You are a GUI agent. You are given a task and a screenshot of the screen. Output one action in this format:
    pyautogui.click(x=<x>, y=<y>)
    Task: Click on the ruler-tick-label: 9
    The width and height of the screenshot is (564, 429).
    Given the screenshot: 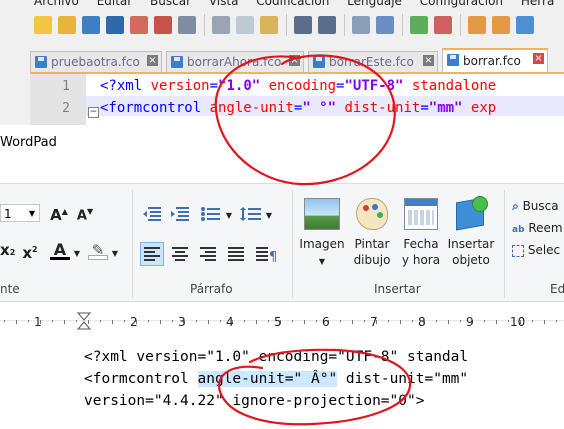 What is the action you would take?
    pyautogui.click(x=470, y=322)
    